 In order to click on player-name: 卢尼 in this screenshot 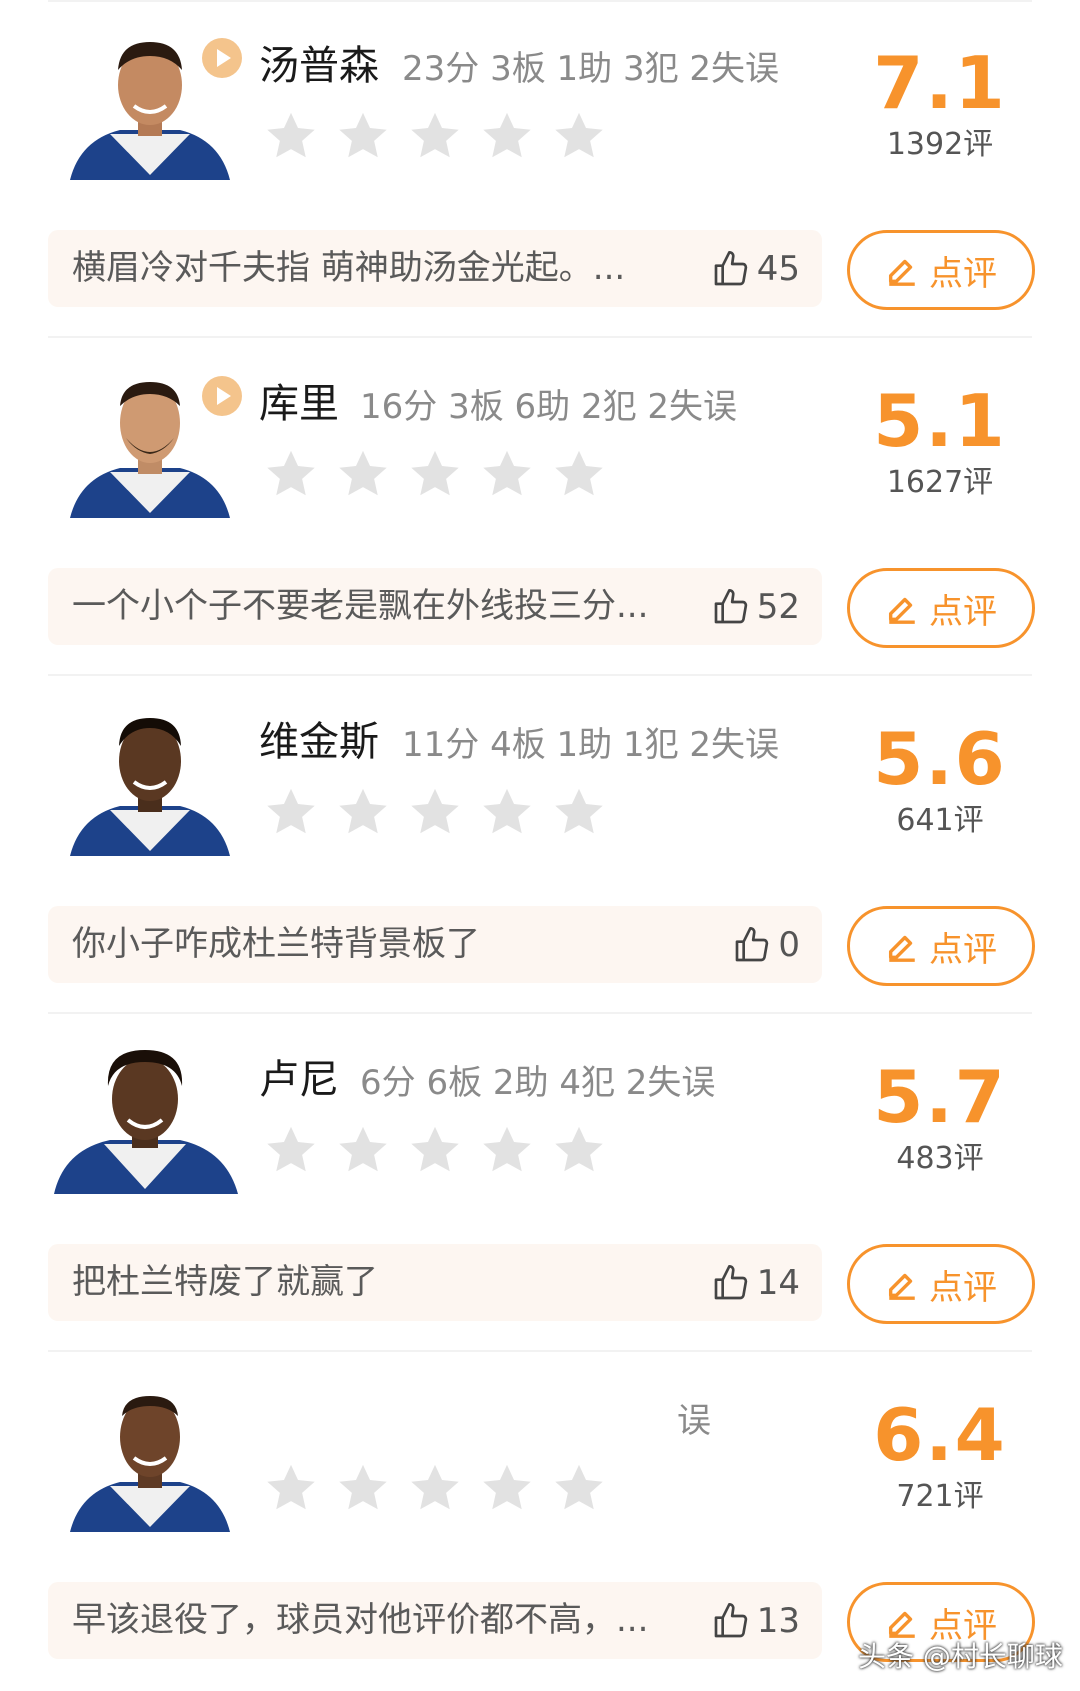, I will do `click(299, 1080)`.